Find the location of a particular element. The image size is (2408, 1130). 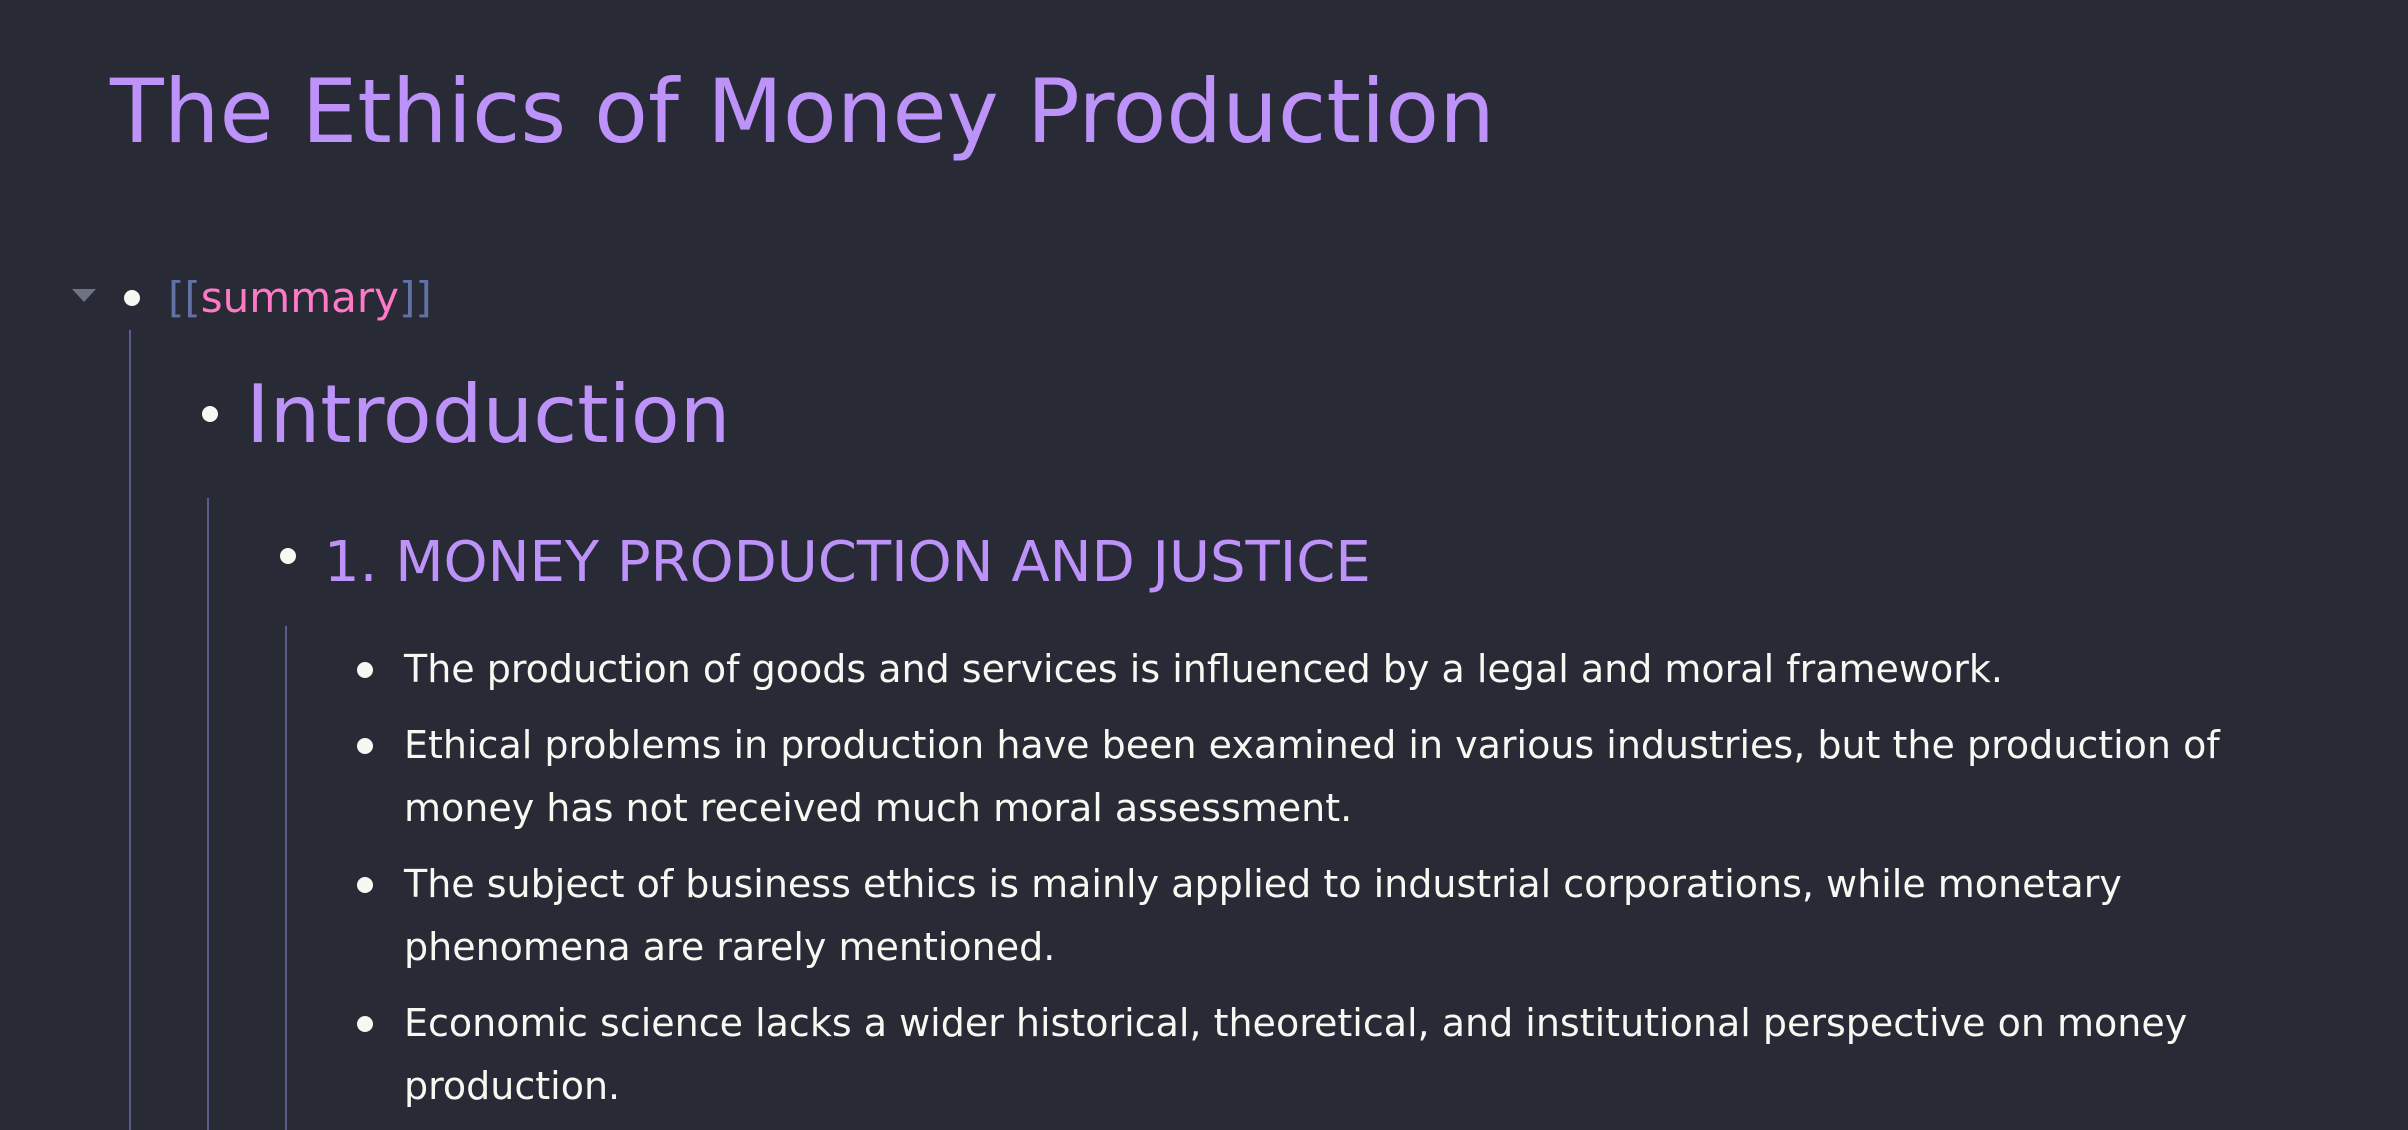

block-bullet-introduction is located at coordinates (210, 414).